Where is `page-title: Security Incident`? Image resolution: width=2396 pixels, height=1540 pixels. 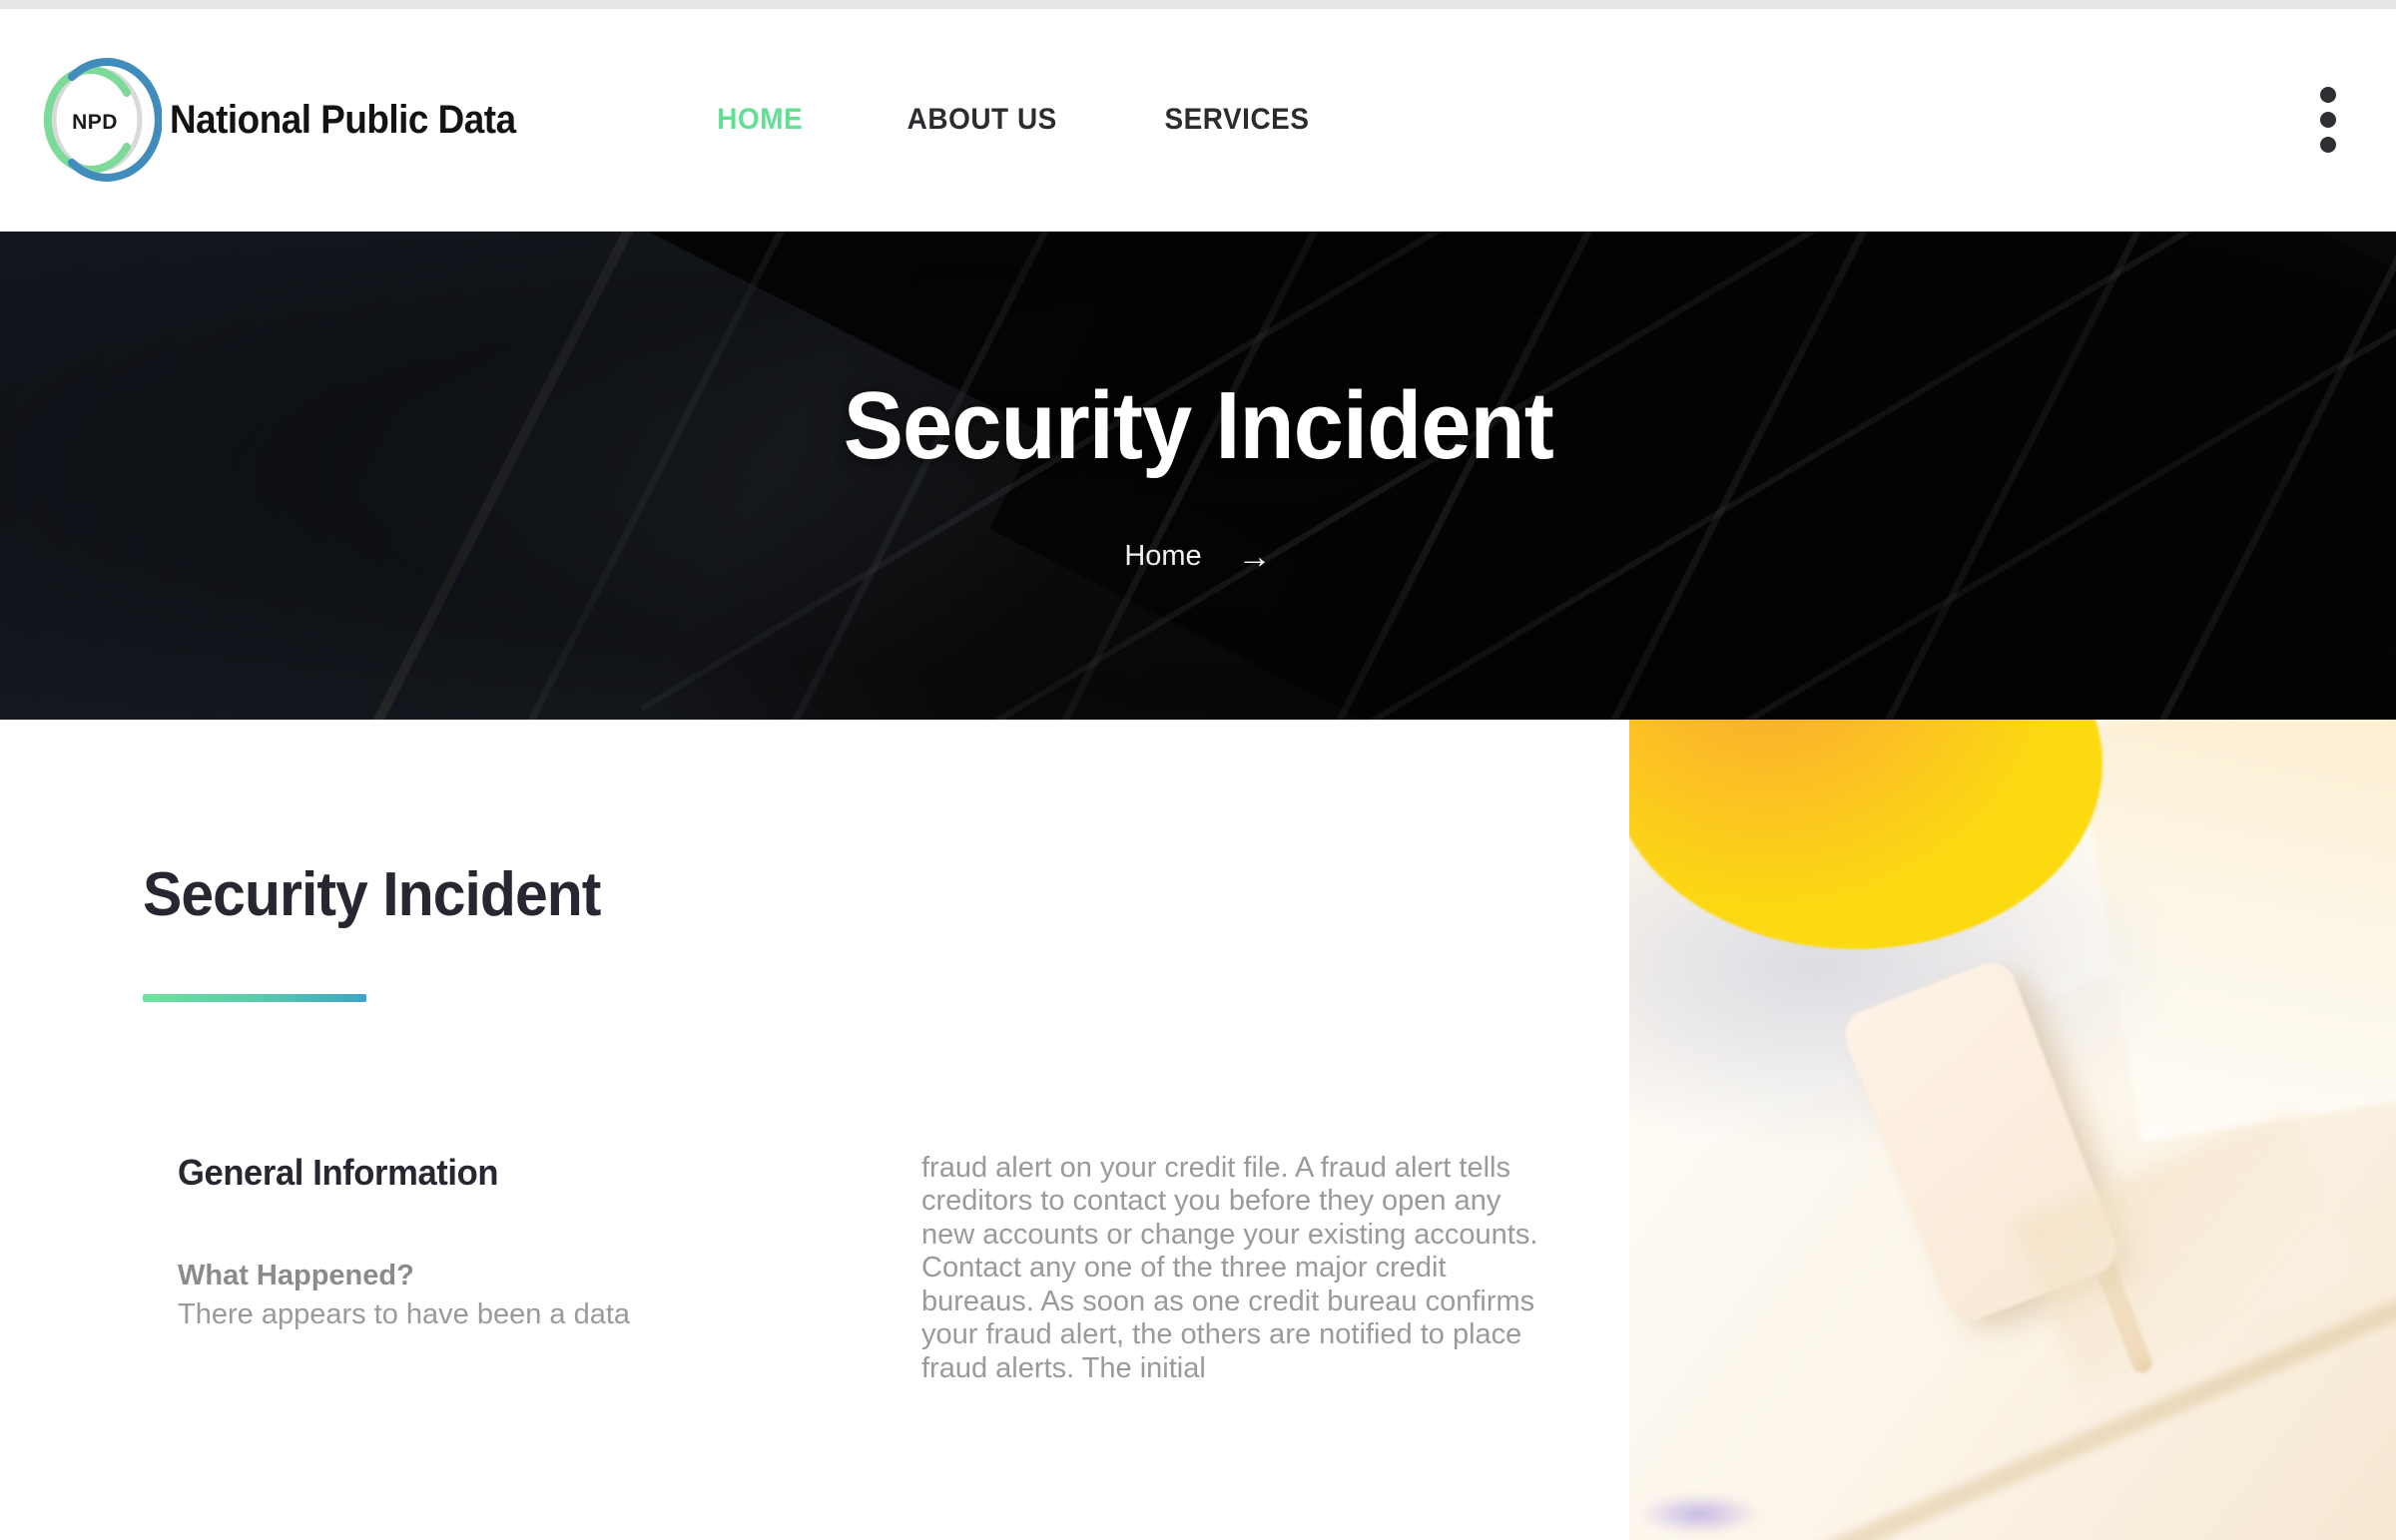 page-title: Security Incident is located at coordinates (372, 894).